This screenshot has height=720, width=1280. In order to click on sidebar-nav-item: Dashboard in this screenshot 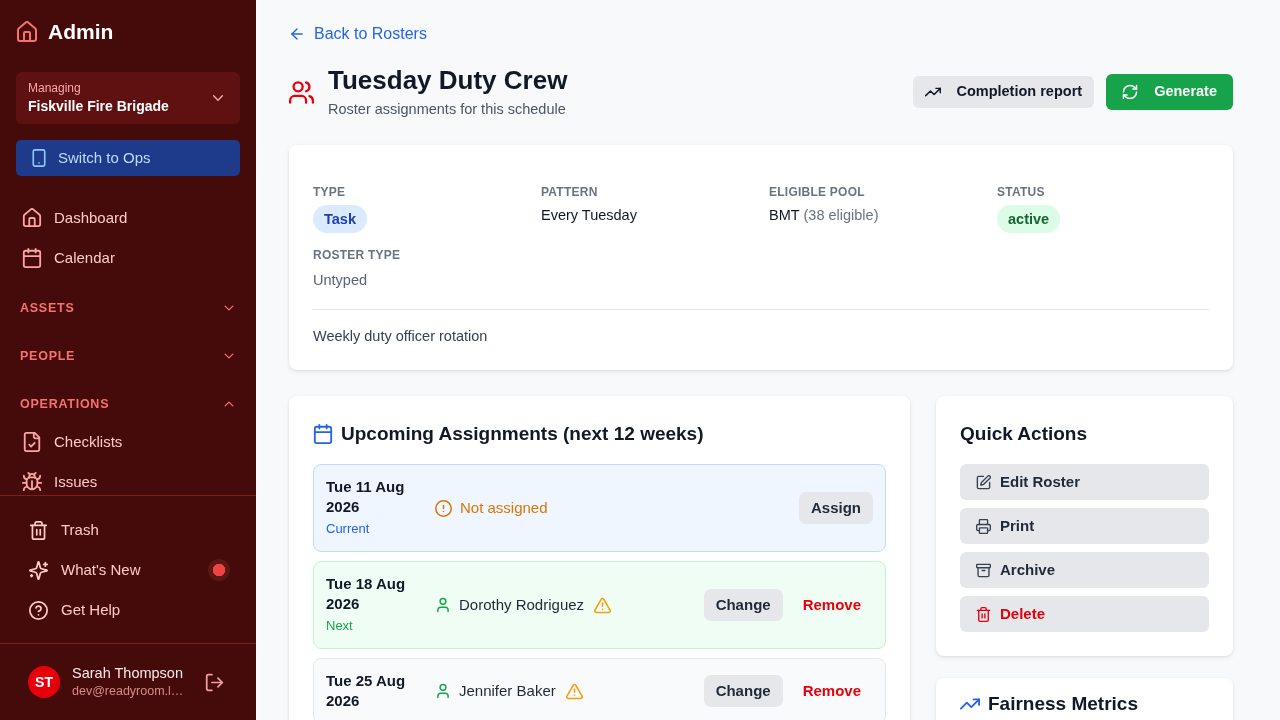, I will do `click(128, 218)`.